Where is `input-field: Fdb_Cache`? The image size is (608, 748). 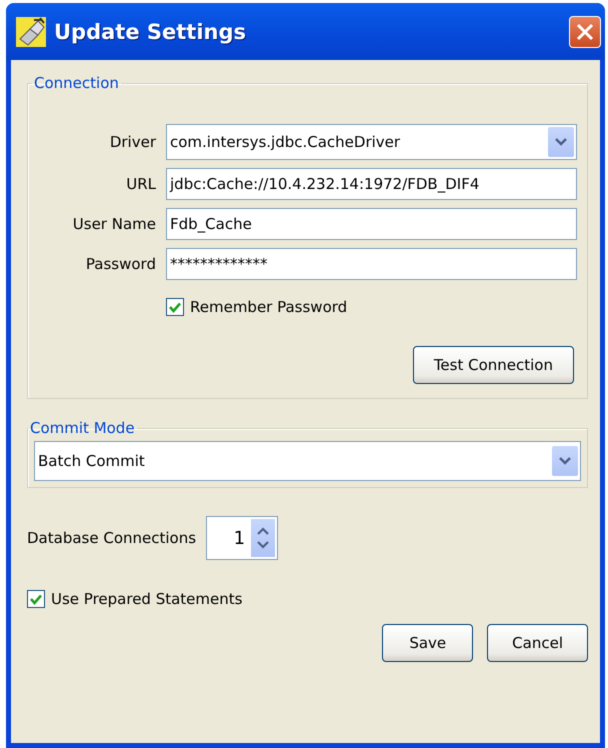
input-field: Fdb_Cache is located at coordinates (371, 224).